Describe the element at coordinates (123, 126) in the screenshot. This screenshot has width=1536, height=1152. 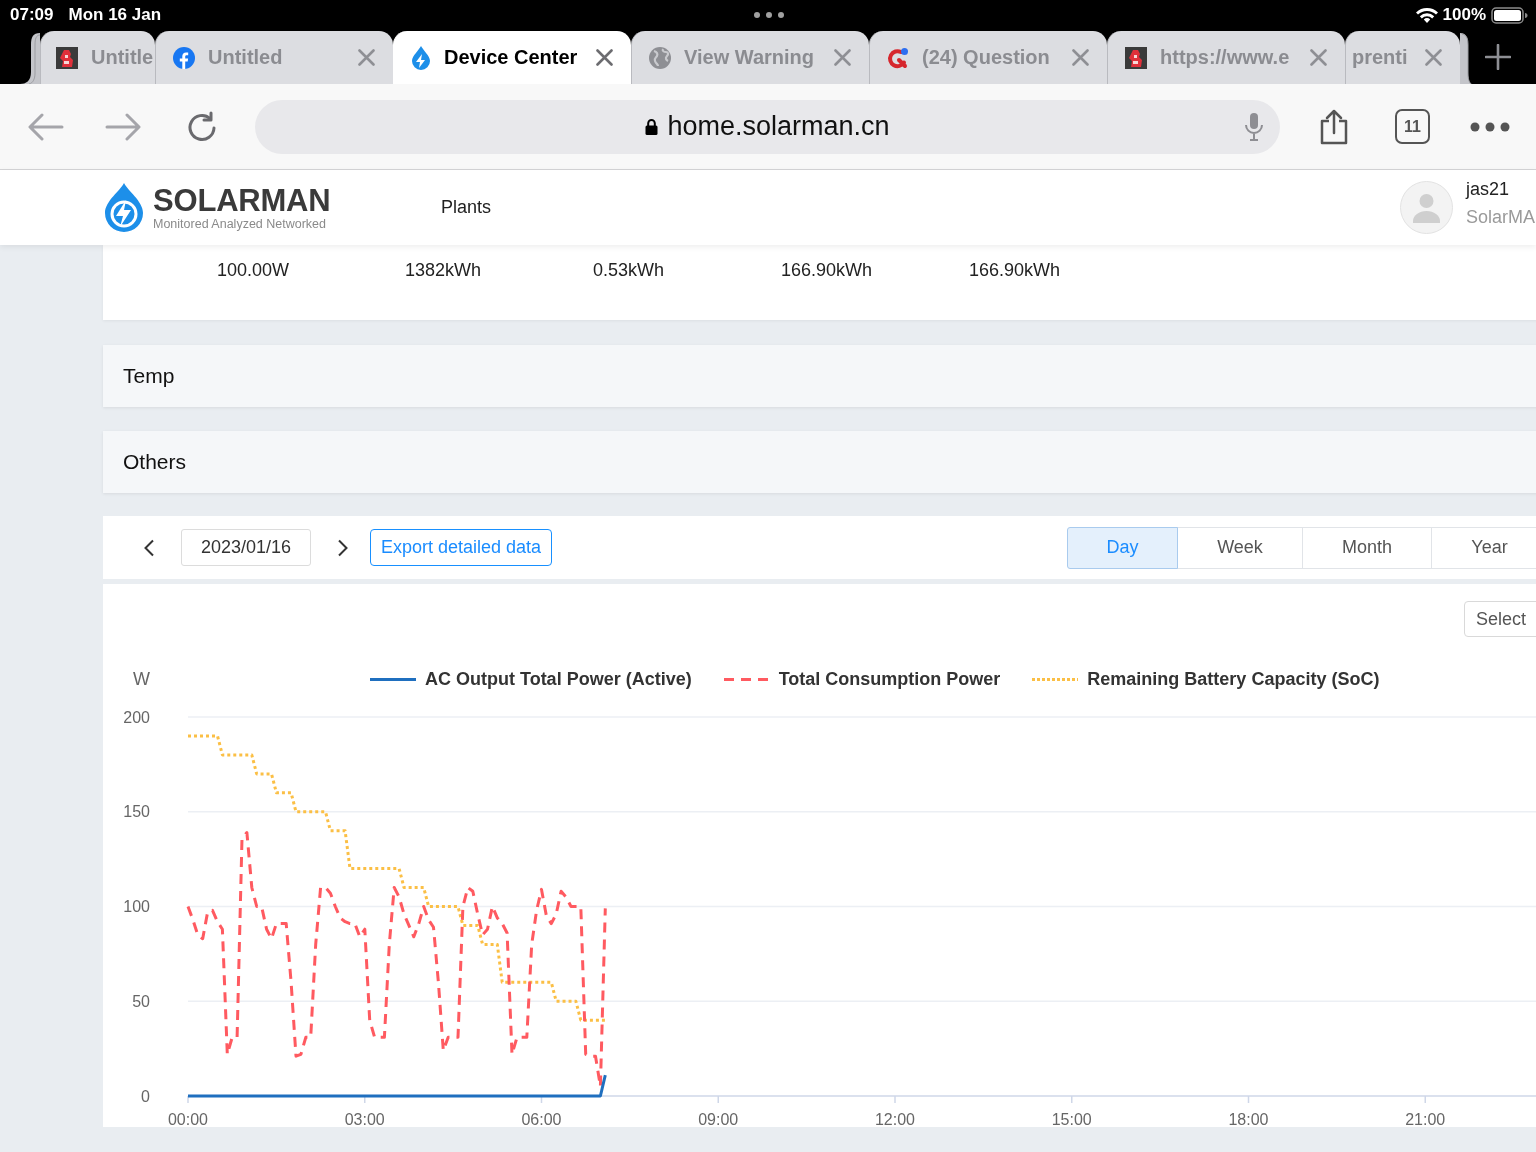
I see `forward-arrow-icon` at that location.